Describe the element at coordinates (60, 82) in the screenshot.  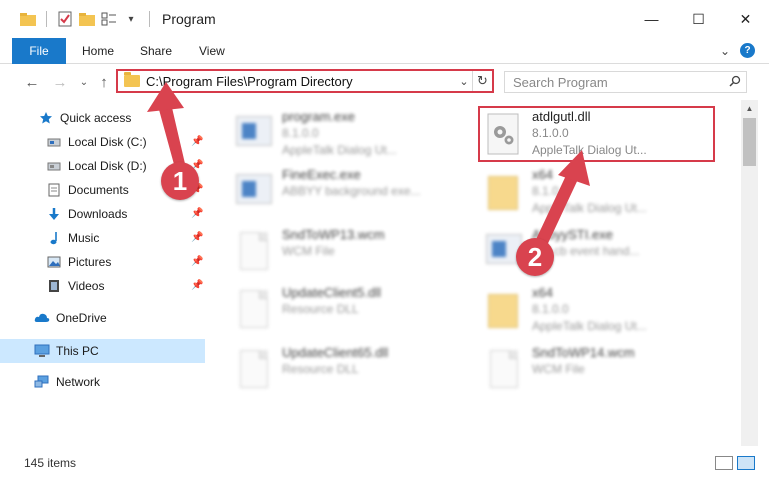
I see `forward-button: →` at that location.